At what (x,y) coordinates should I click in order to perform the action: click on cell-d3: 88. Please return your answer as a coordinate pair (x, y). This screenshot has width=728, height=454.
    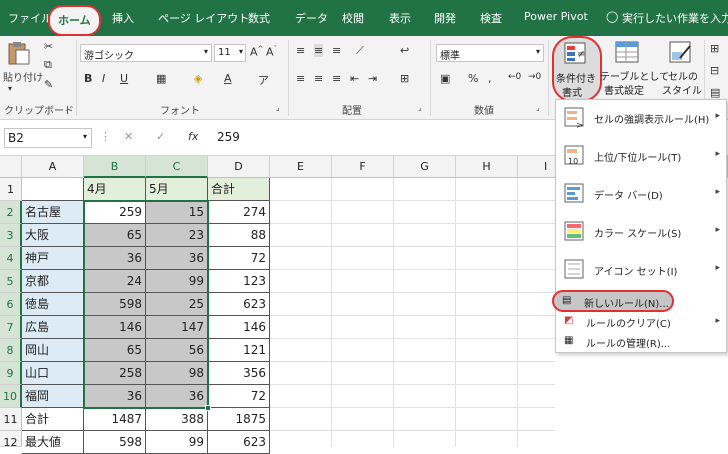
    Looking at the image, I should click on (239, 235).